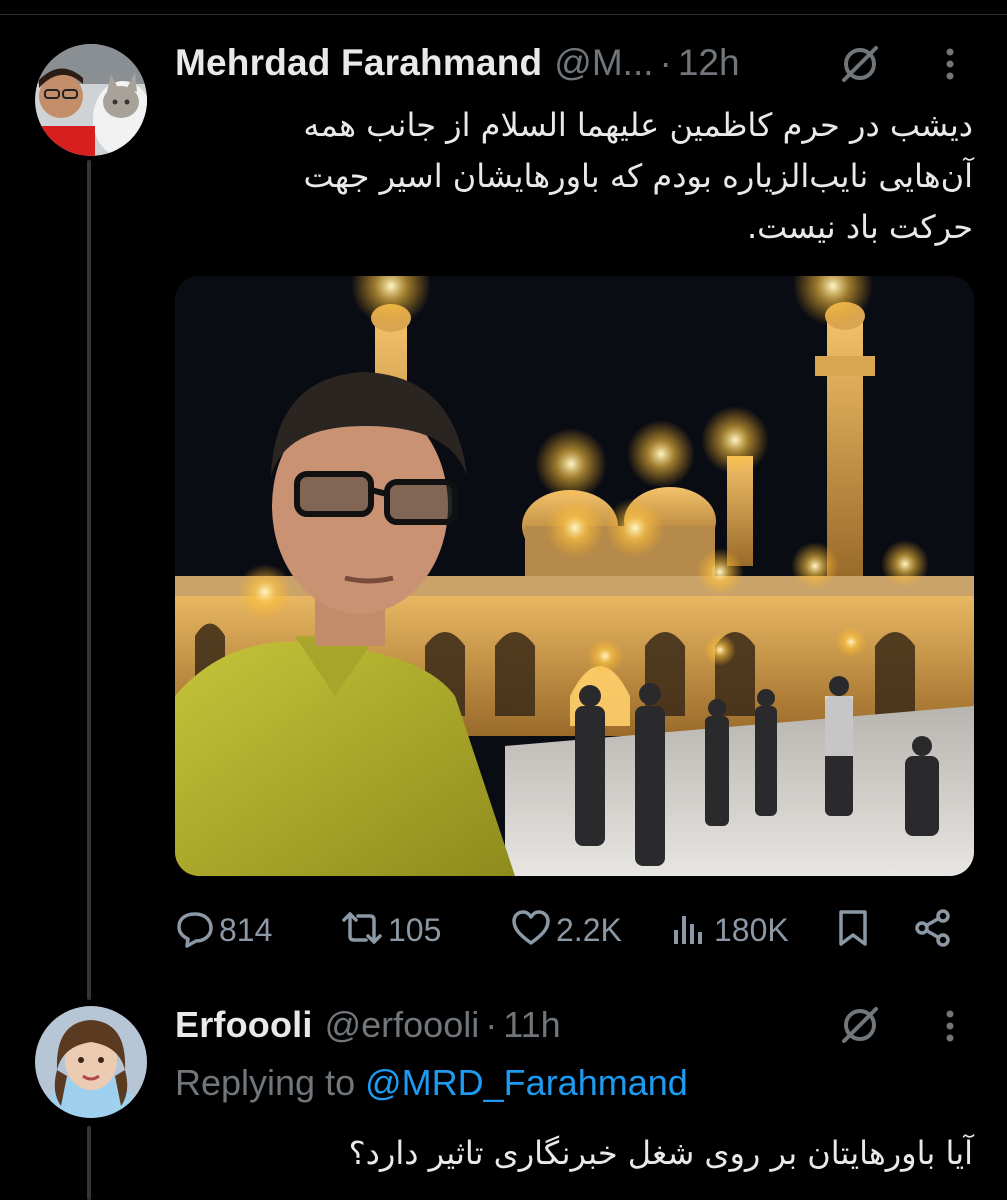  Describe the element at coordinates (589, 929) in the screenshot. I see `like-count: 2.2K` at that location.